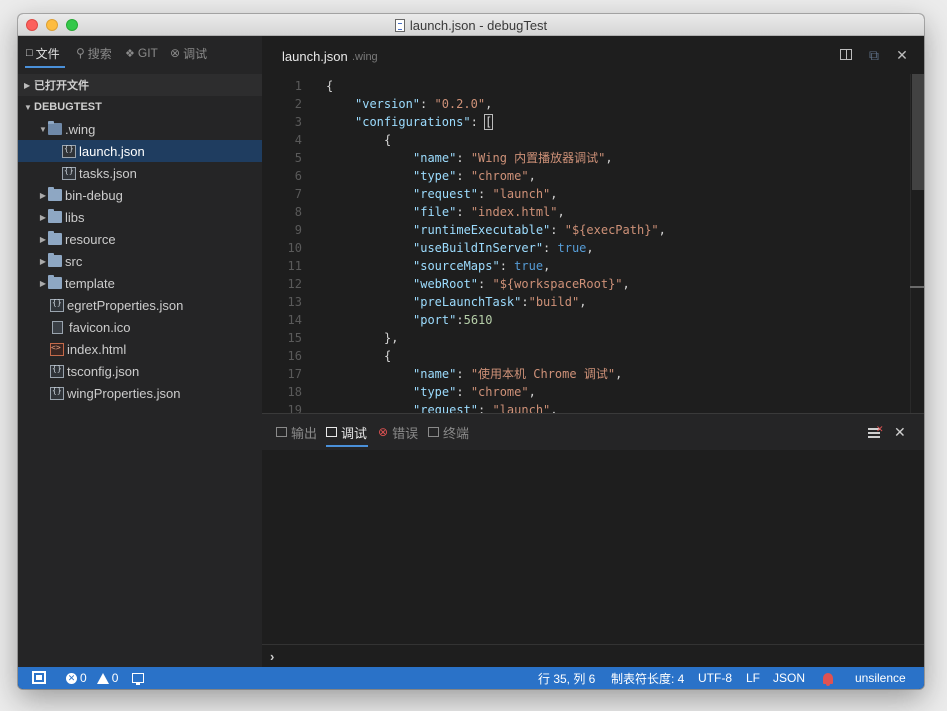 This screenshot has width=947, height=711. Describe the element at coordinates (435, 392) in the screenshot. I see `code-token: "type"` at that location.